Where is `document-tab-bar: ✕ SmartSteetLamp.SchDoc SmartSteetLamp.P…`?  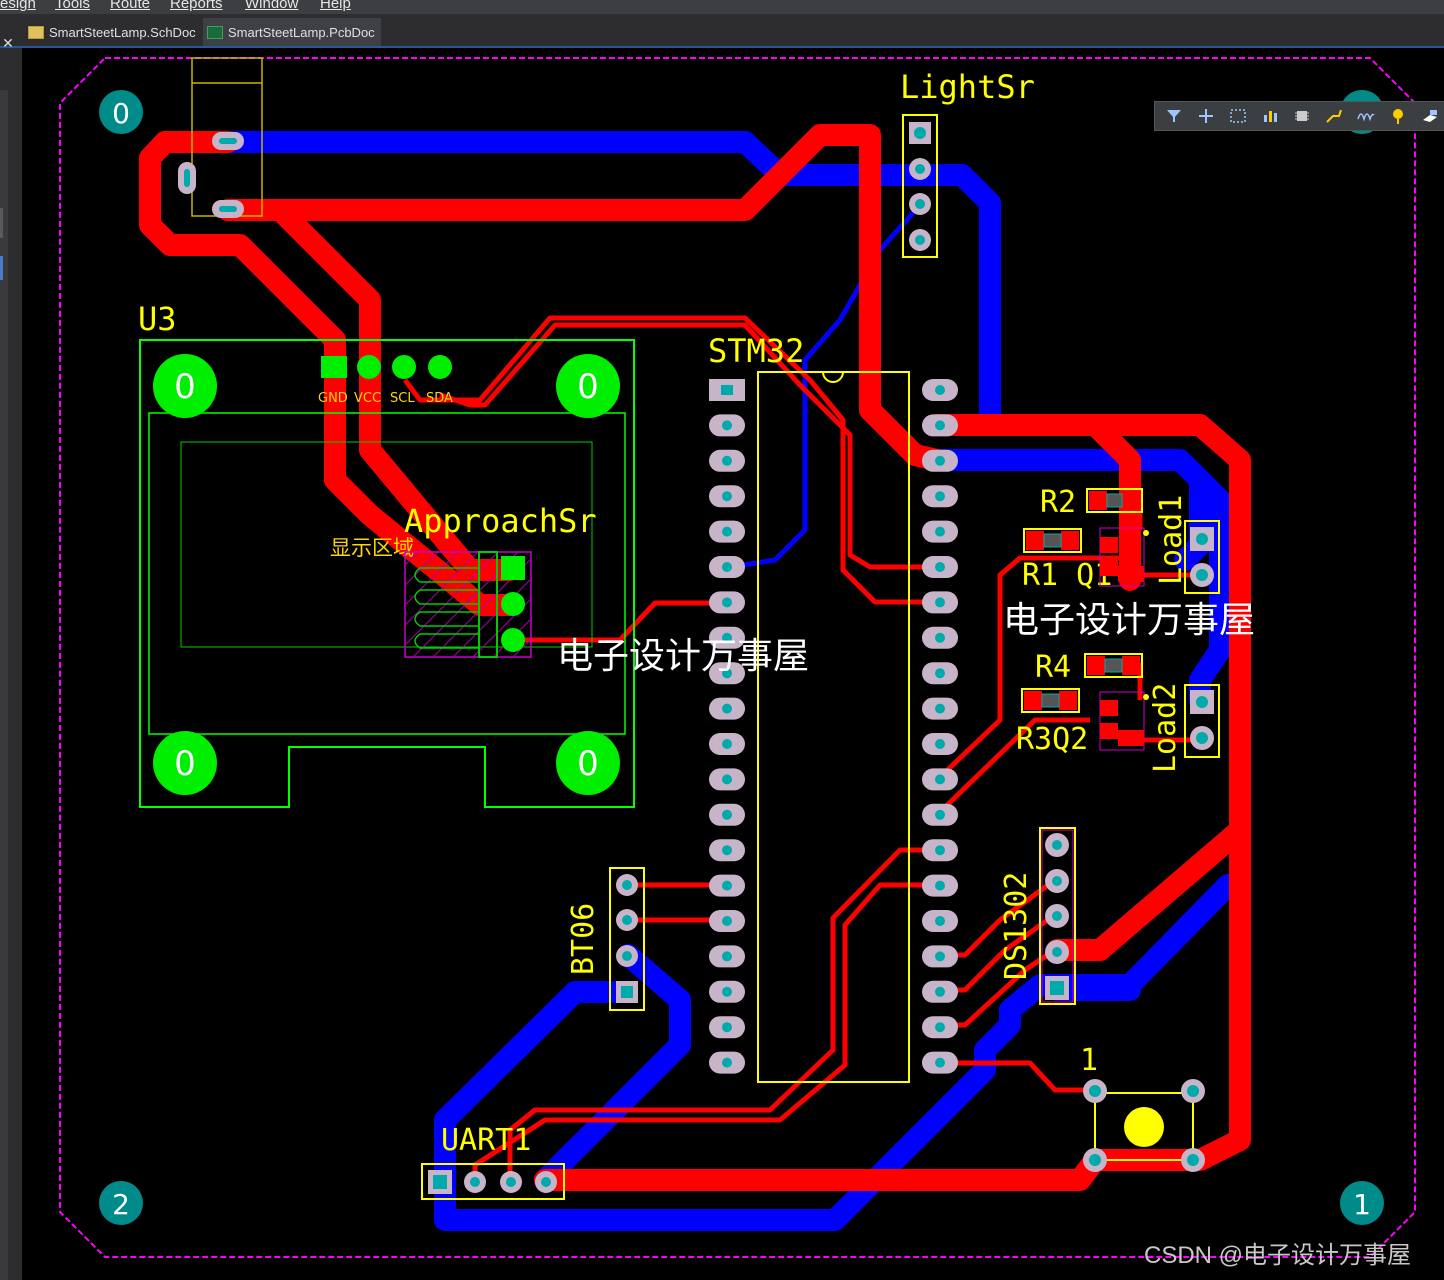 document-tab-bar: ✕ SmartSteetLamp.SchDoc SmartSteetLamp.P… is located at coordinates (722, 33).